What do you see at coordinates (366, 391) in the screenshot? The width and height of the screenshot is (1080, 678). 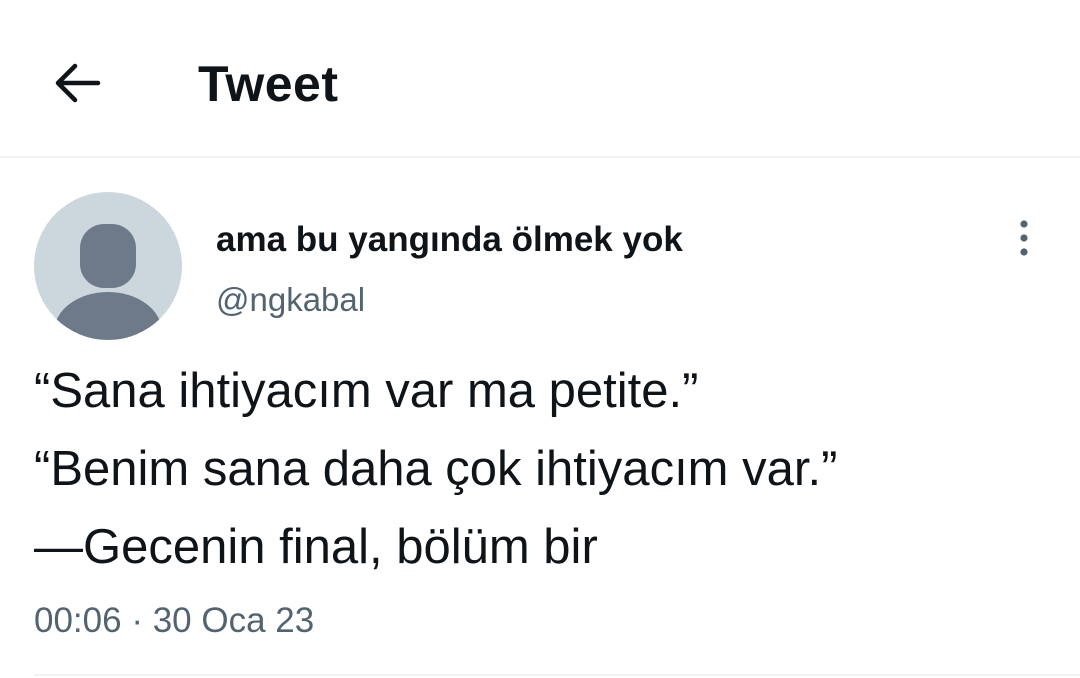 I see `tweet-text-line: “Sana ihtiyacım var ma petite.”` at bounding box center [366, 391].